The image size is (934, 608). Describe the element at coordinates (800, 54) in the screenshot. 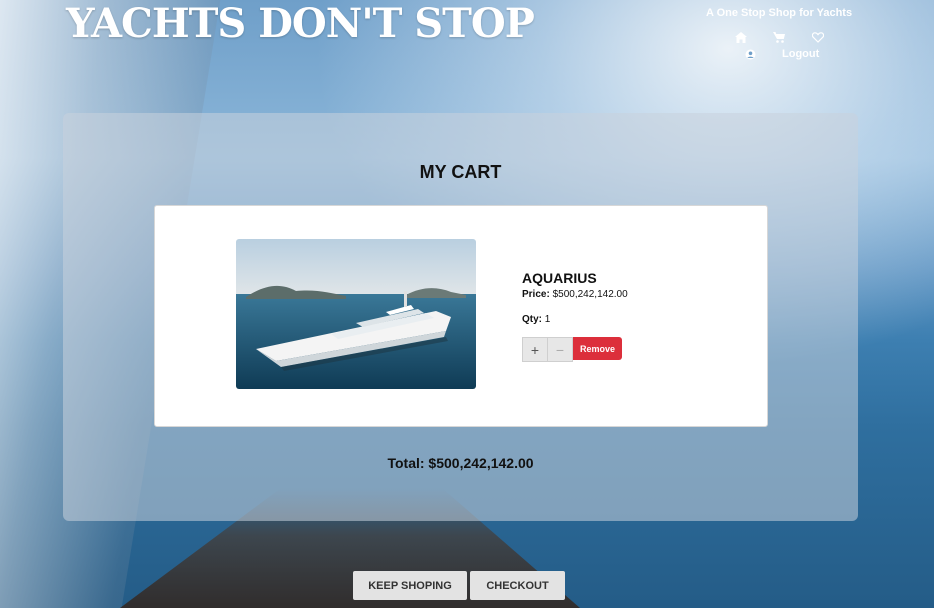

I see `logout-link: Logout` at that location.